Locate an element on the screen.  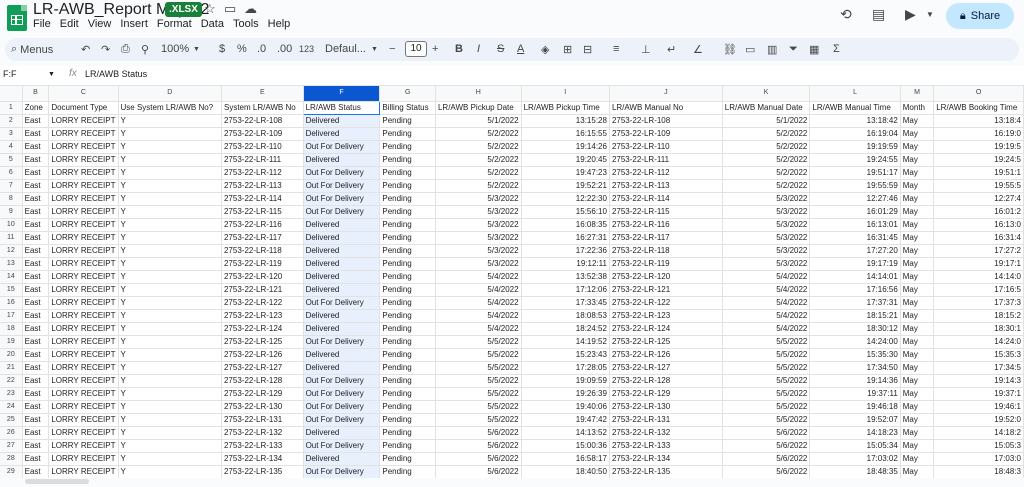
row-number: 23 is located at coordinates (11, 394).